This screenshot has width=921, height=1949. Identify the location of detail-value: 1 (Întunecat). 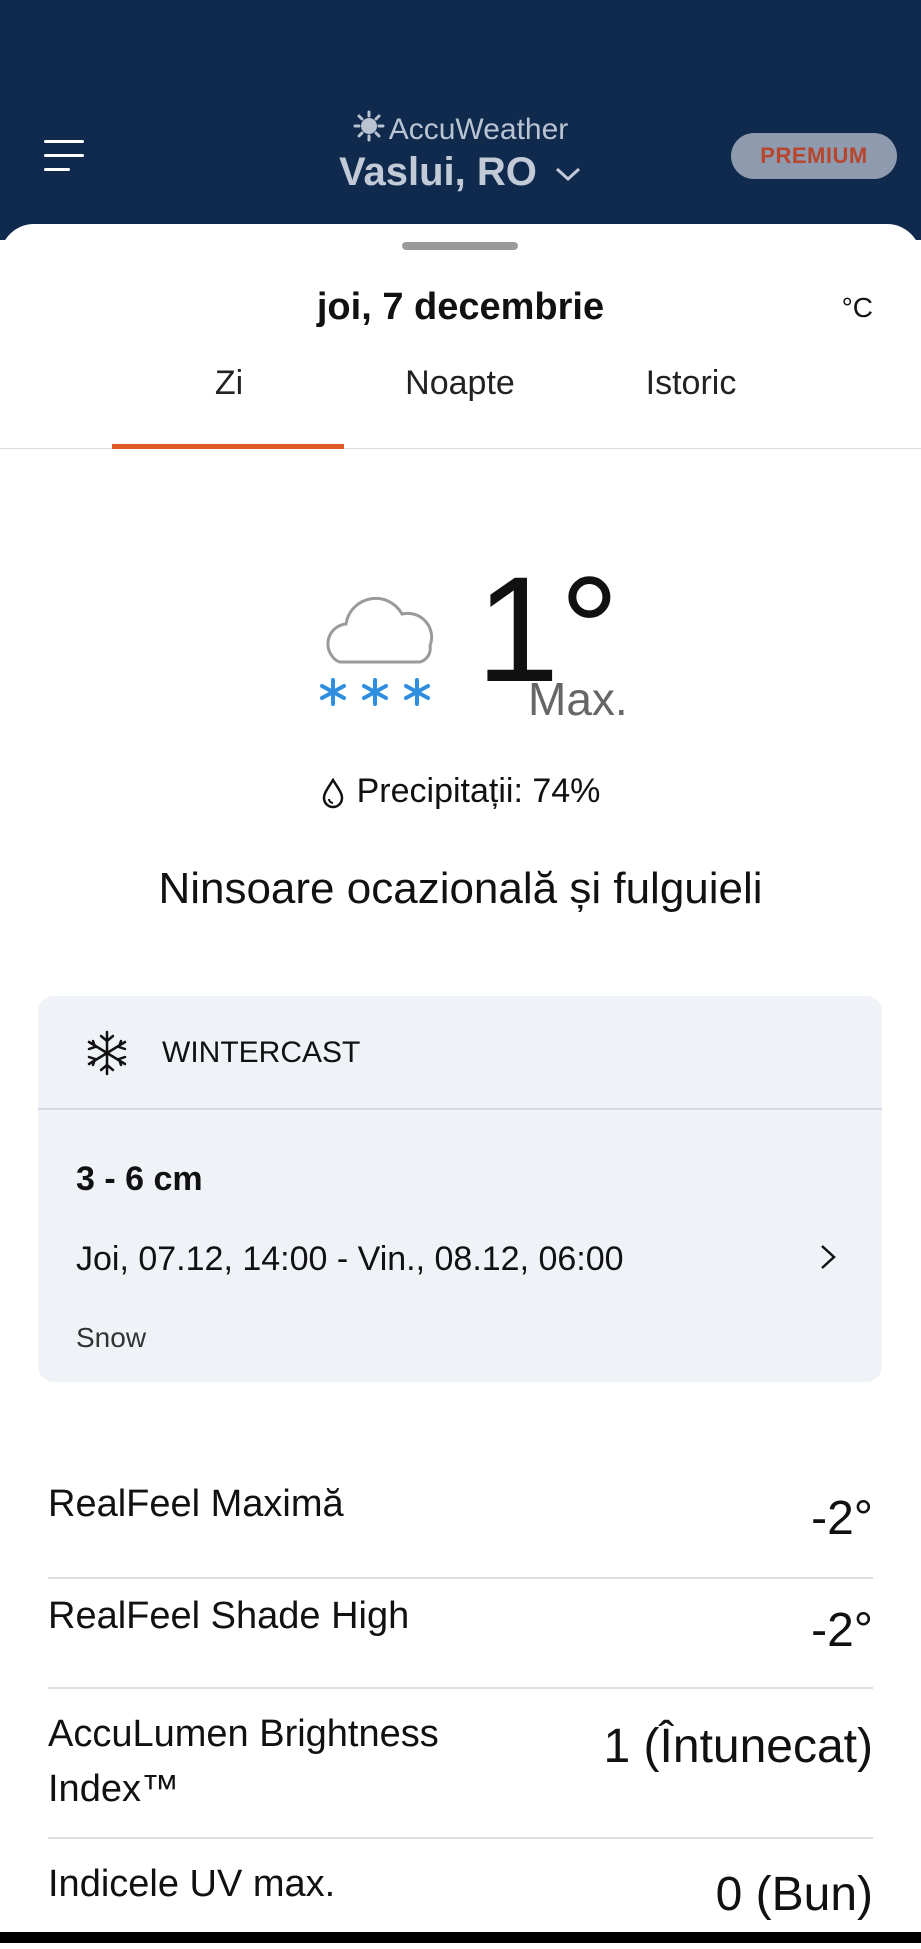
(738, 1746).